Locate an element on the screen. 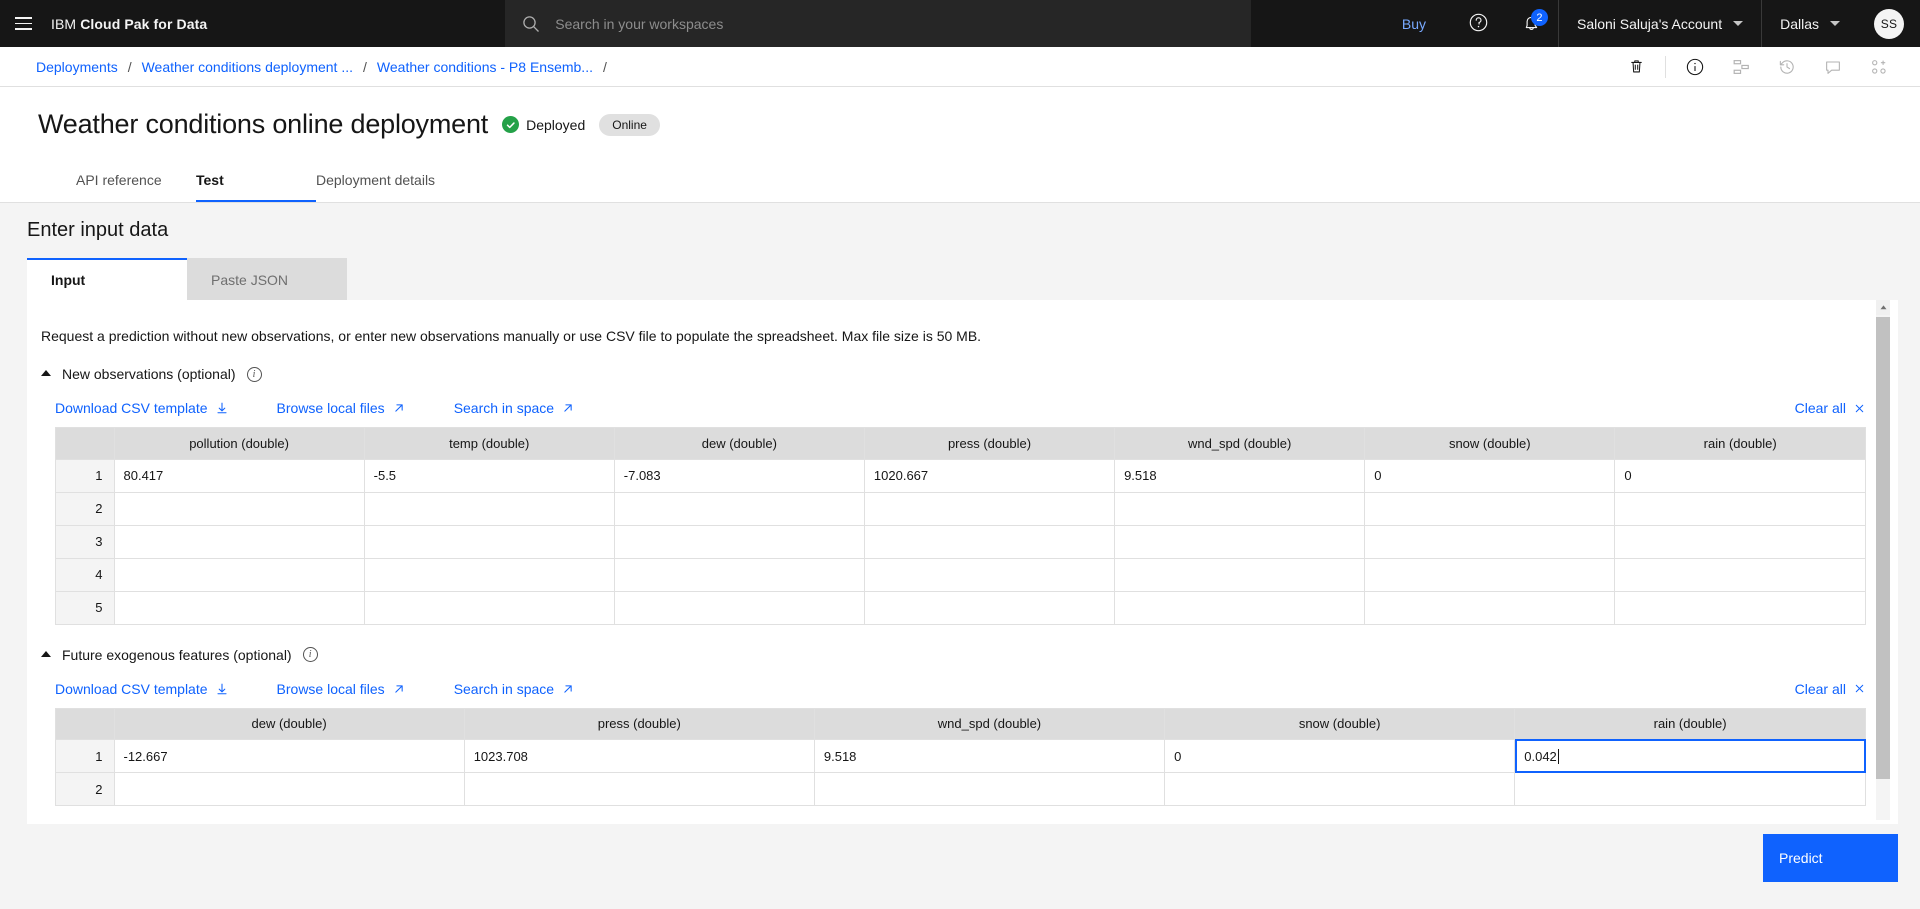 This screenshot has width=1920, height=909. grid-cell: 1020.667 is located at coordinates (990, 476).